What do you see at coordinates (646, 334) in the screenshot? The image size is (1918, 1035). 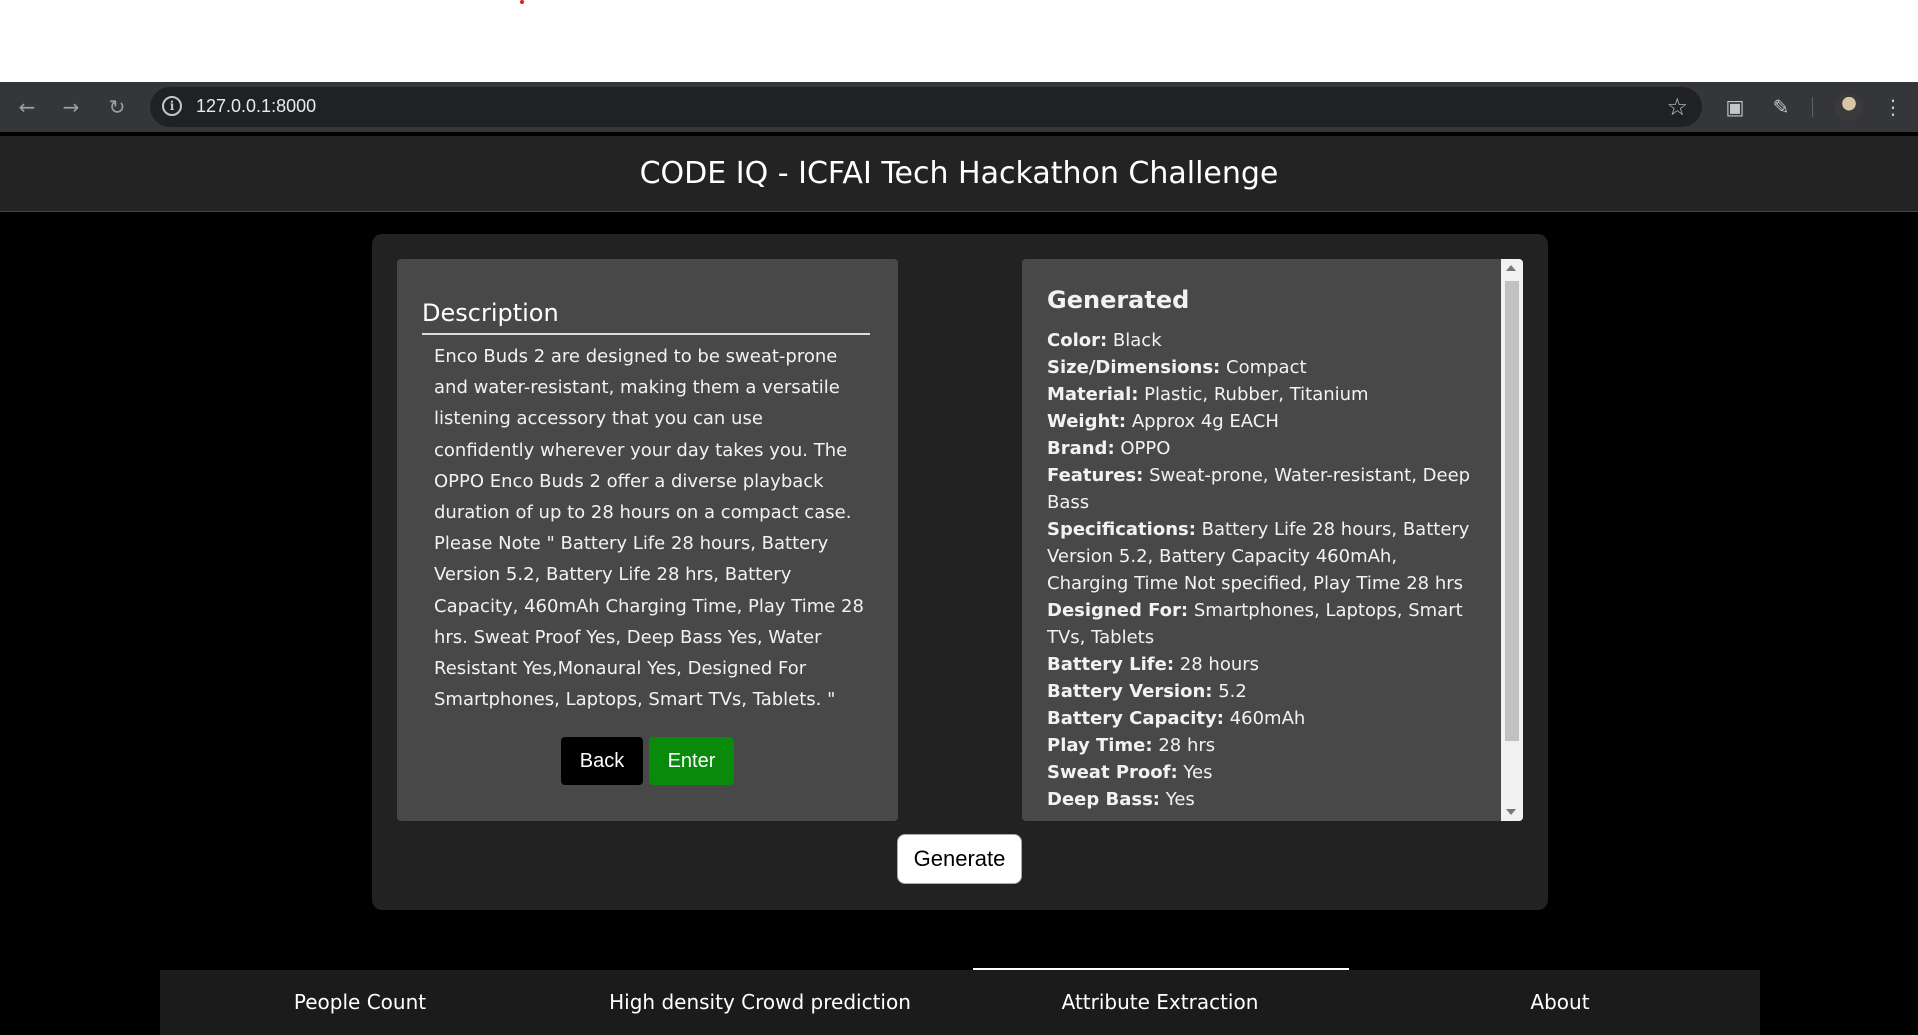 I see `description-divider` at bounding box center [646, 334].